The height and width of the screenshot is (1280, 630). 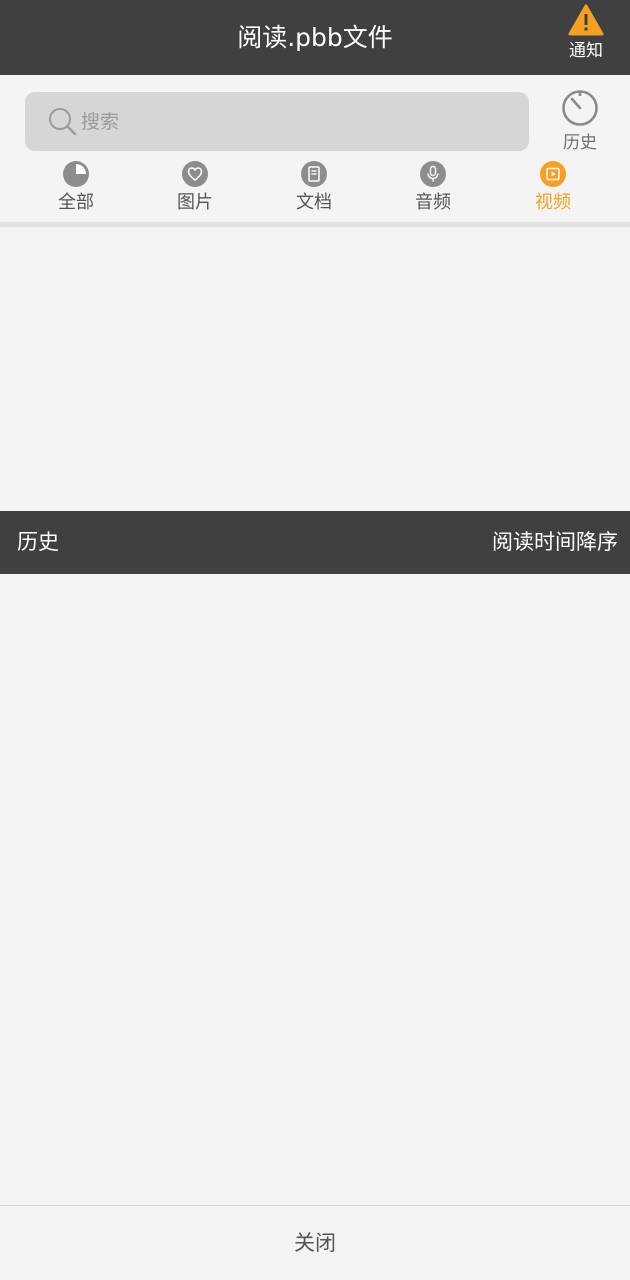 I want to click on search-input, so click(x=296, y=122).